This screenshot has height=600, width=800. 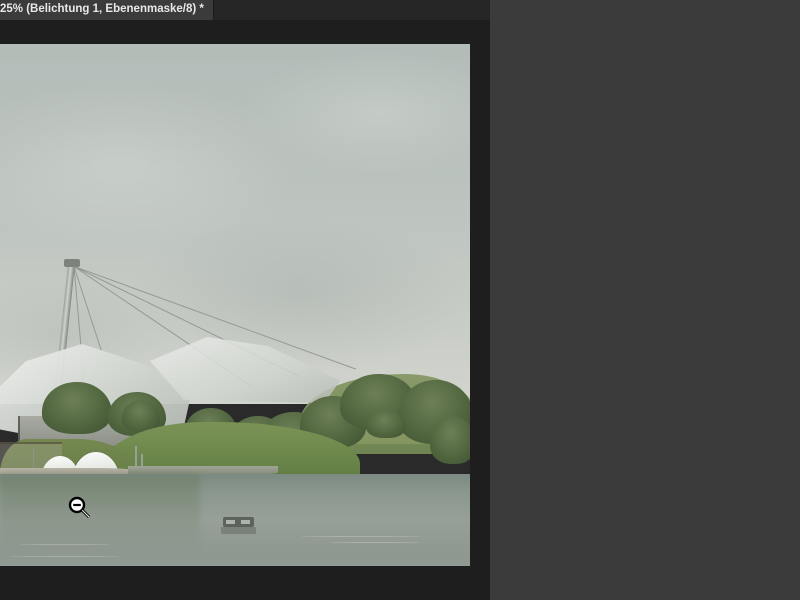 What do you see at coordinates (238, 530) in the screenshot?
I see `floating-platform-base` at bounding box center [238, 530].